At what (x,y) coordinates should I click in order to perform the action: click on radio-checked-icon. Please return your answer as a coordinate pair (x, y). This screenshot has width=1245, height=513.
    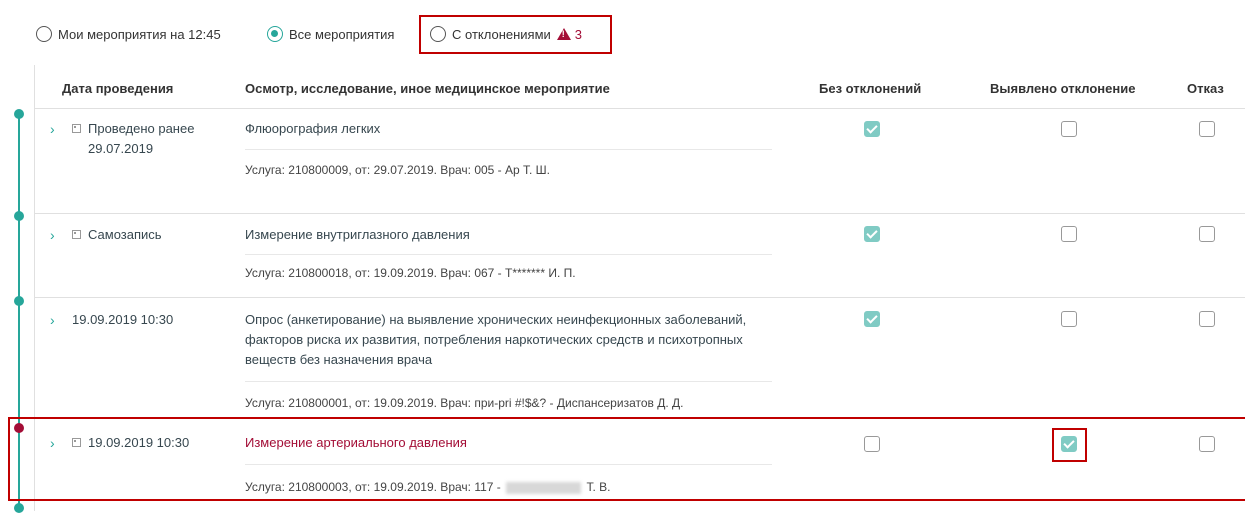
    Looking at the image, I should click on (275, 34).